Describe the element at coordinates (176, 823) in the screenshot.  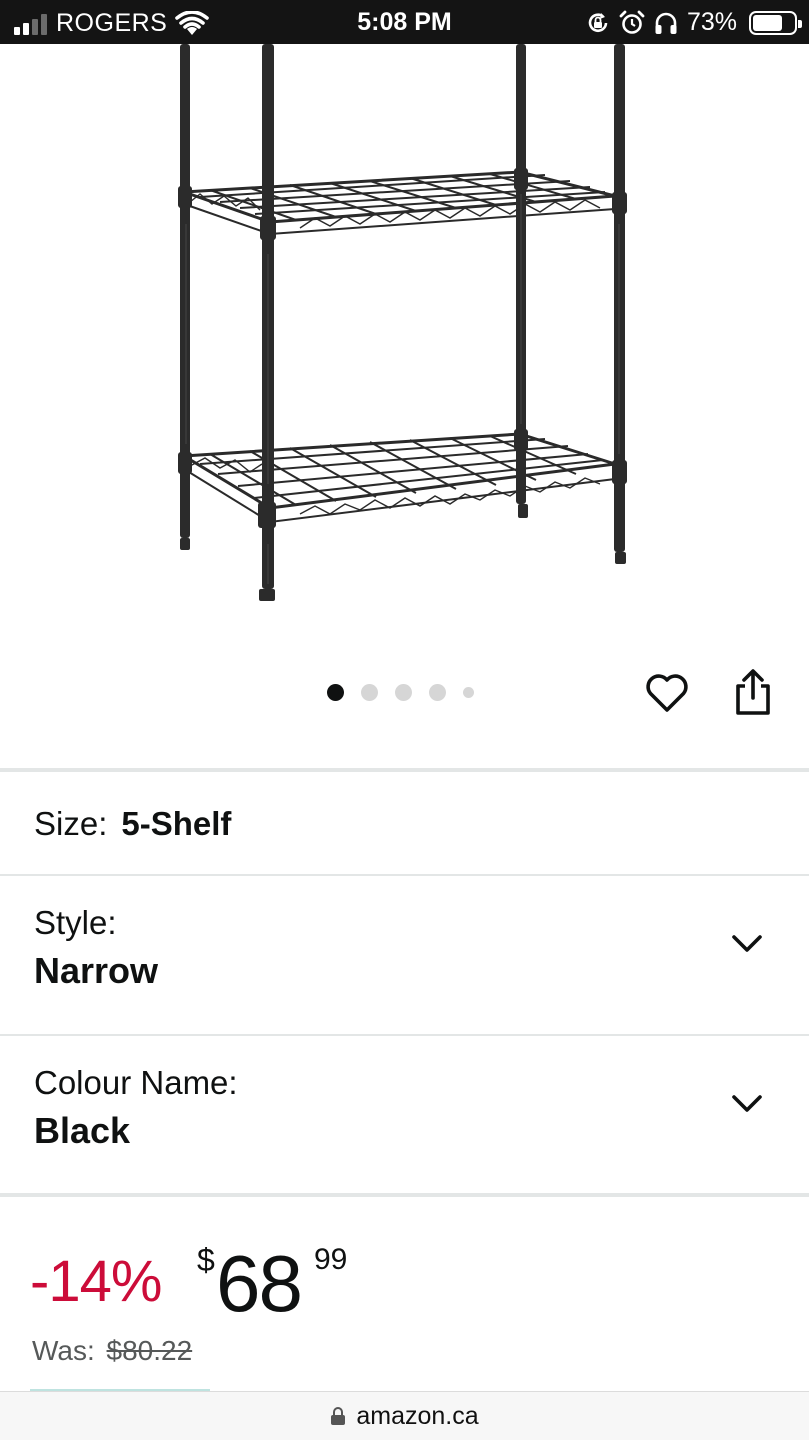
I see `size-value: 5-Shelf` at that location.